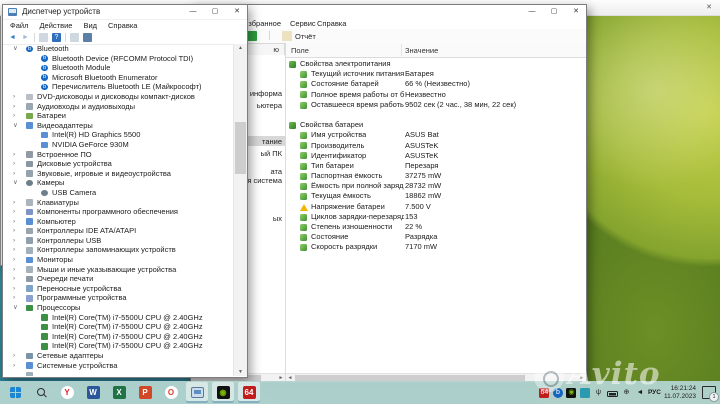 The width and height of the screenshot is (720, 404). Describe the element at coordinates (125, 12) in the screenshot. I see `device-manager-titlebar: Диспетчер устройств — ▢ ✕` at that location.